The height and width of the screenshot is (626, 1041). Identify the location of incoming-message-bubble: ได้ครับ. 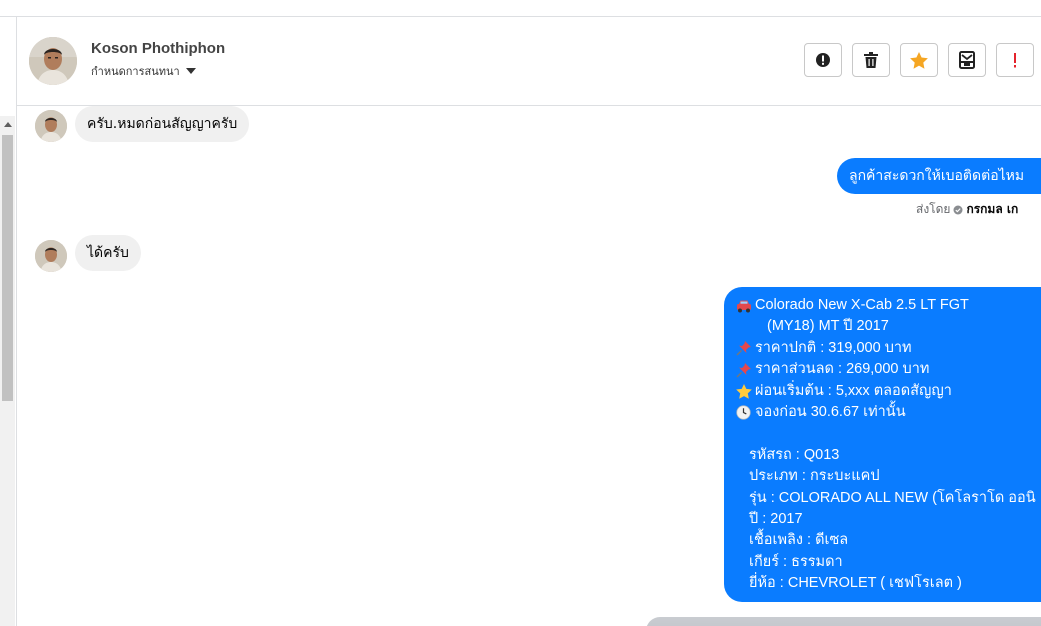
(108, 253).